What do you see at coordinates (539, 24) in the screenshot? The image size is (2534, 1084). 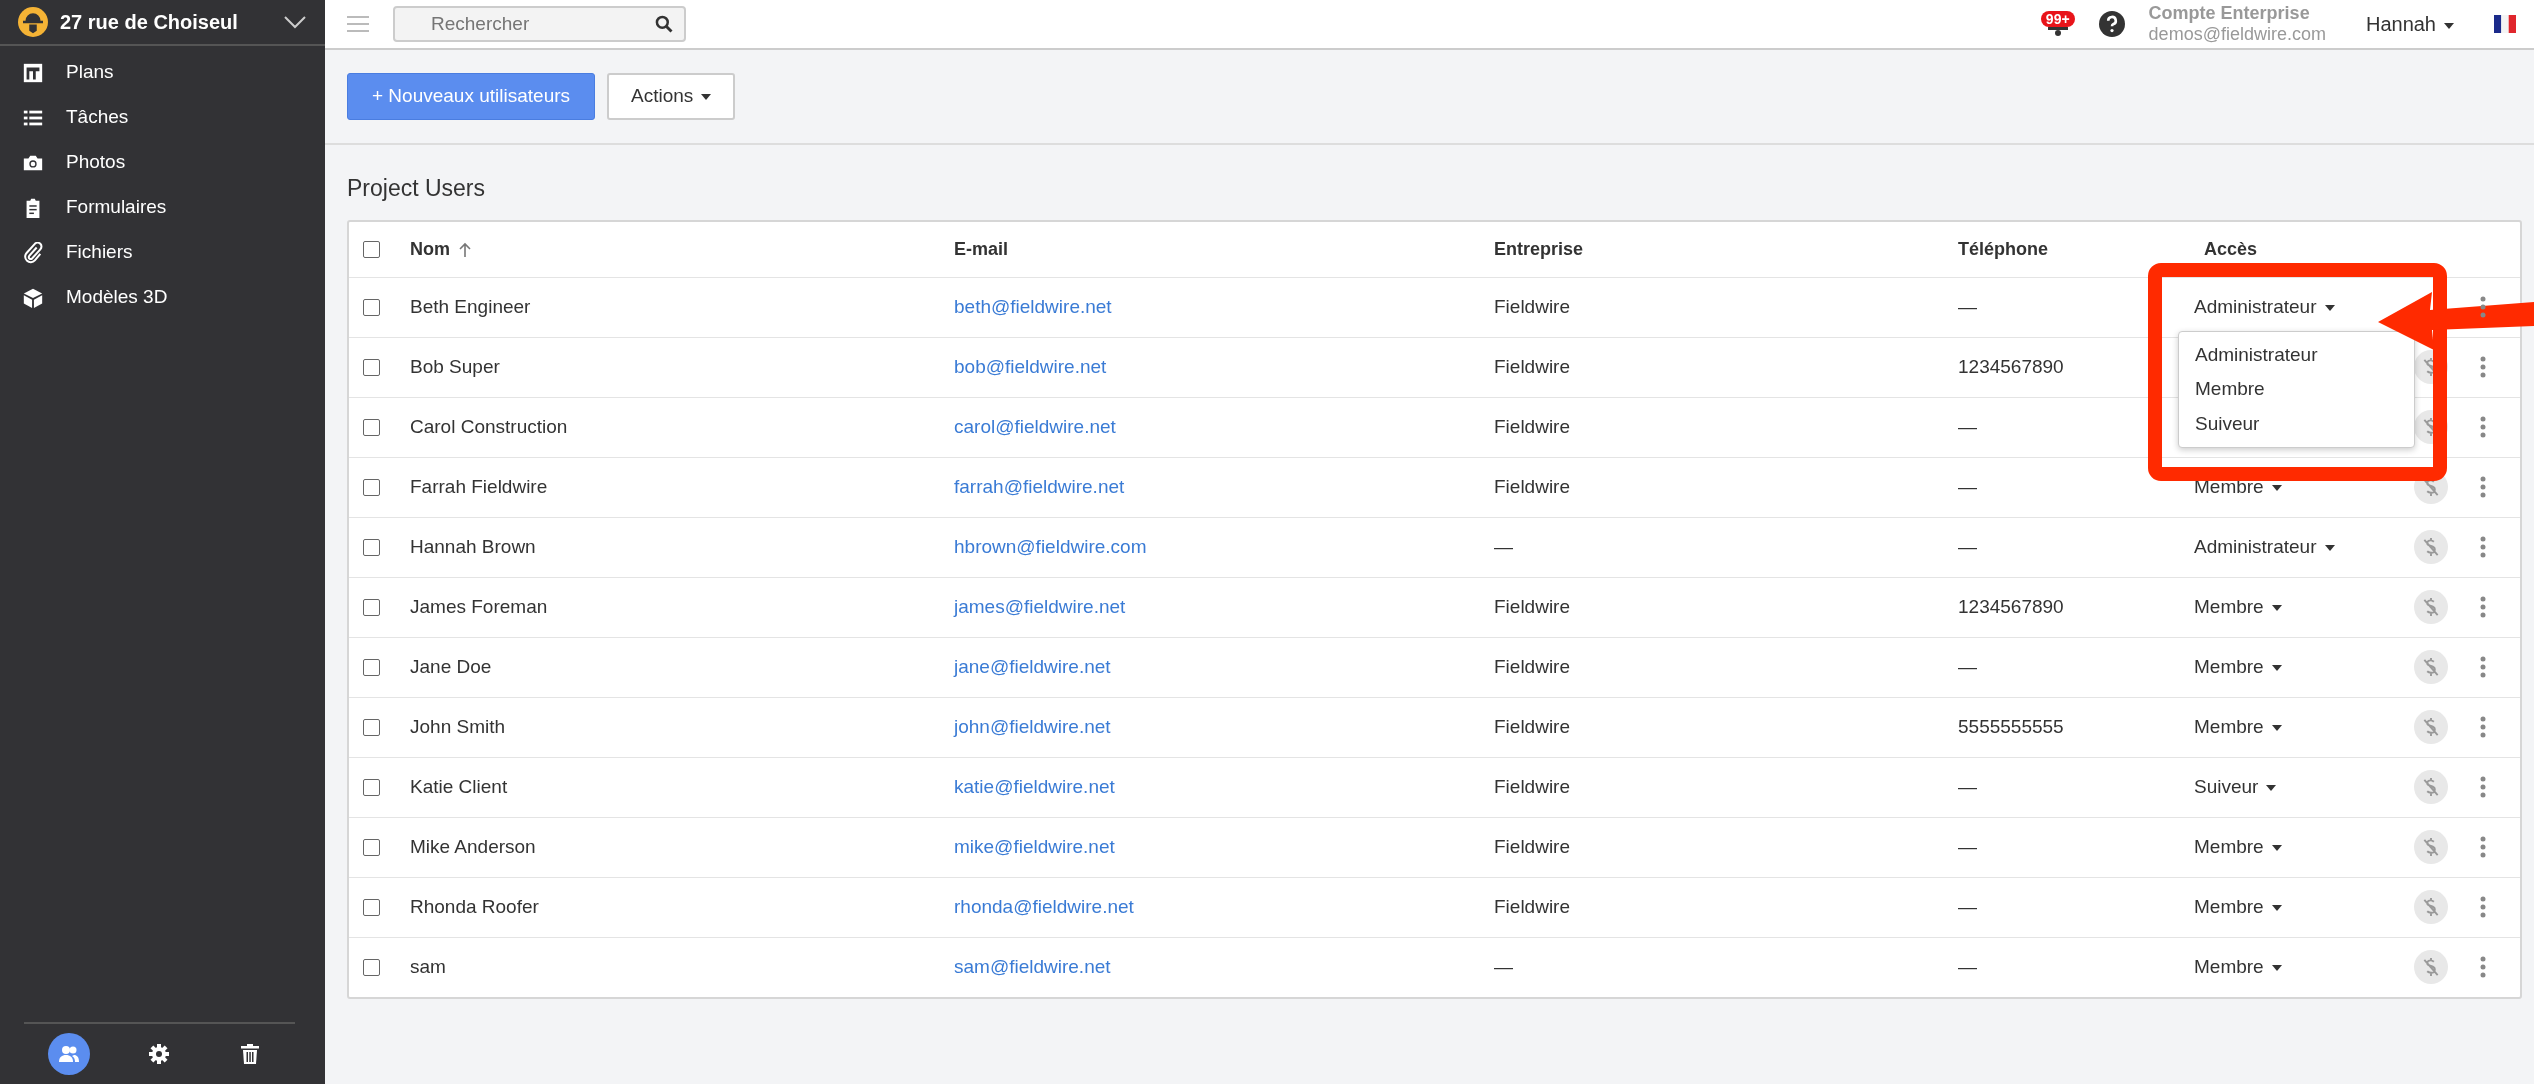 I see `search-field: Rechercher` at bounding box center [539, 24].